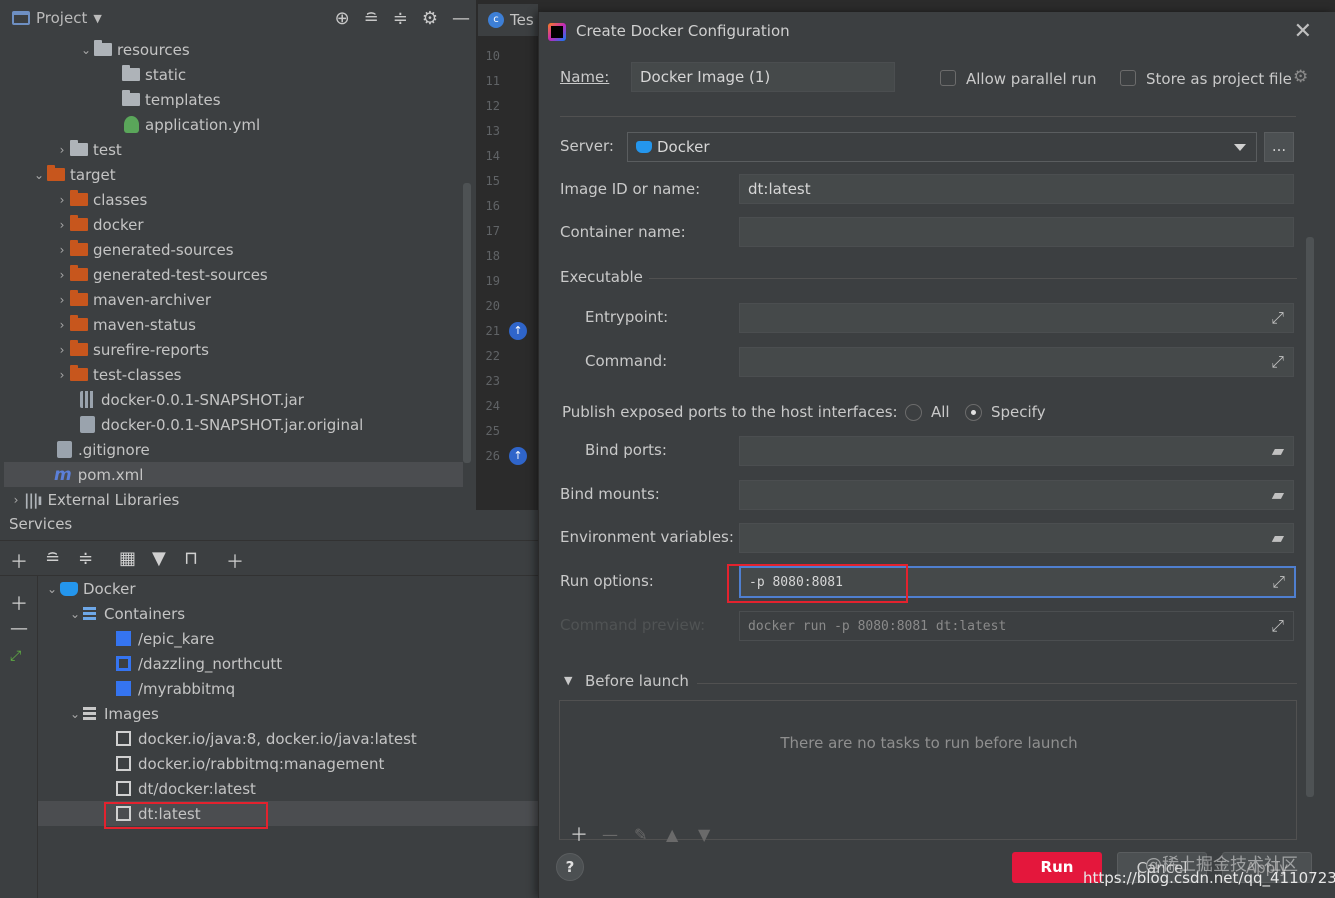 The height and width of the screenshot is (898, 1335). What do you see at coordinates (1016, 189) in the screenshot?
I see `image-id-field: dt:latest` at bounding box center [1016, 189].